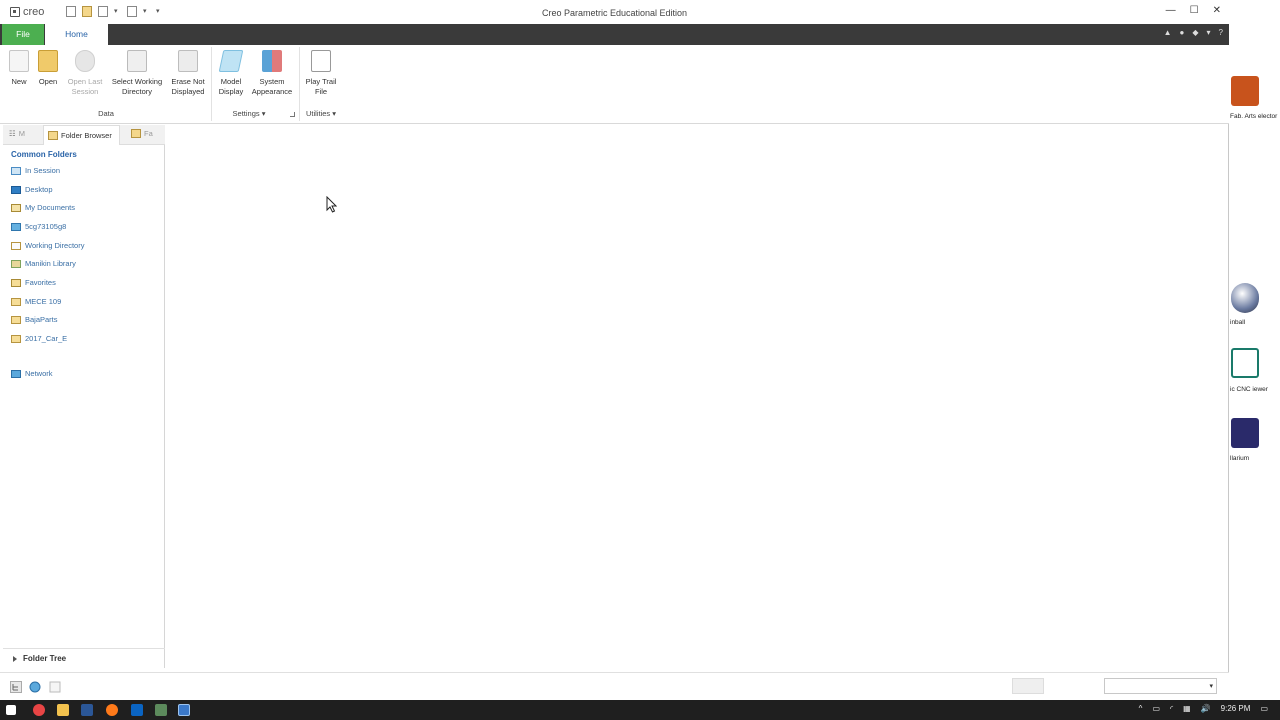 This screenshot has width=1280, height=720. What do you see at coordinates (1160, 686) in the screenshot?
I see `filter-dropdown: ▾` at bounding box center [1160, 686].